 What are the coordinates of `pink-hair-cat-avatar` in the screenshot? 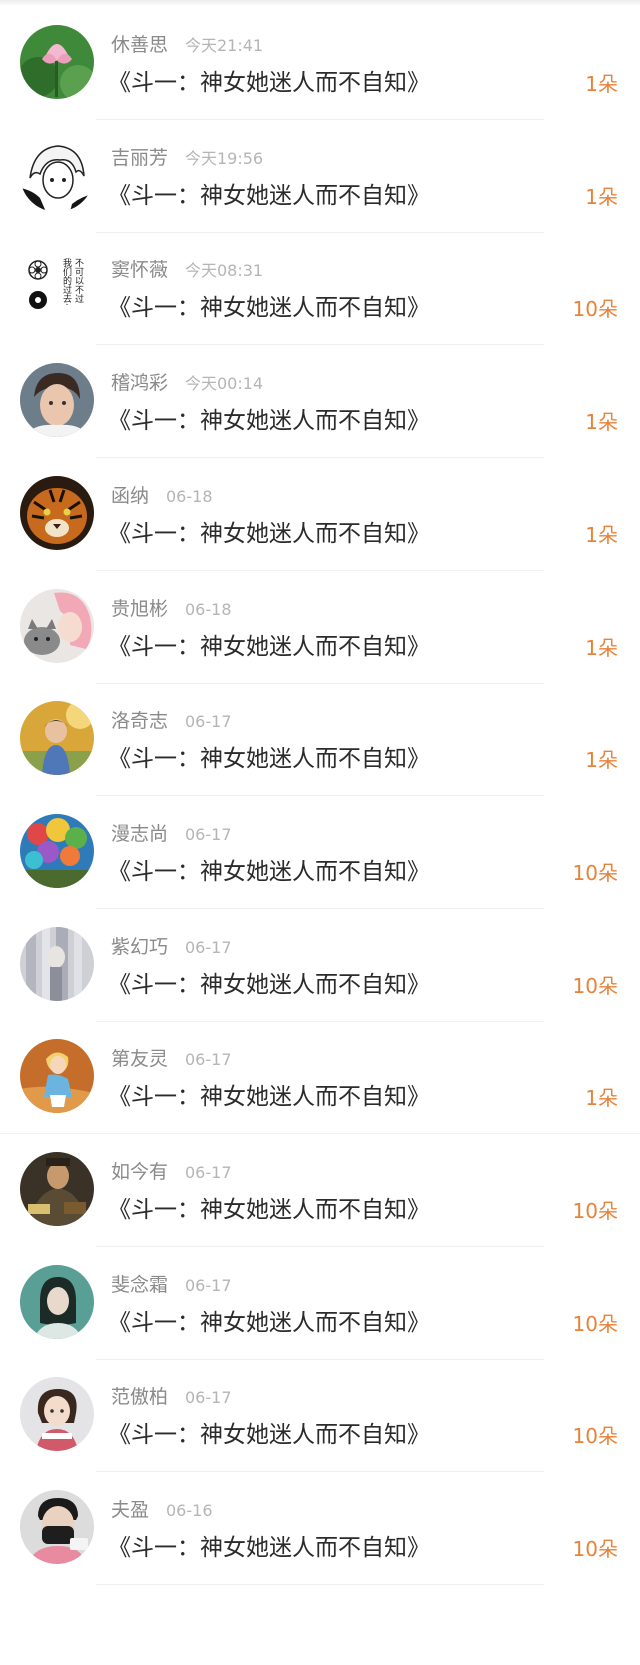 It's located at (57, 625).